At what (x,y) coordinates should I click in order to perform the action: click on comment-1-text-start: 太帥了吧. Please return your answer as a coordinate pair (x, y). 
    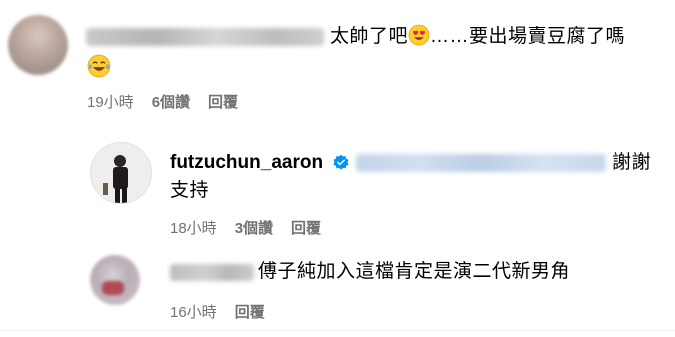
    Looking at the image, I should click on (369, 36).